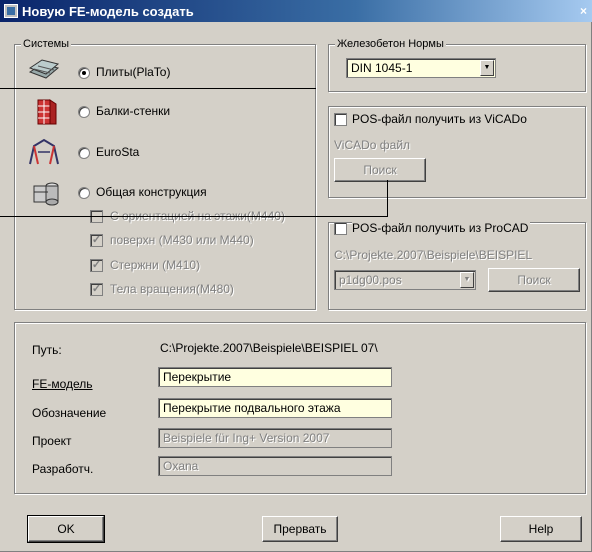 The width and height of the screenshot is (592, 552). I want to click on vicado-search-button: Поиск, so click(380, 170).